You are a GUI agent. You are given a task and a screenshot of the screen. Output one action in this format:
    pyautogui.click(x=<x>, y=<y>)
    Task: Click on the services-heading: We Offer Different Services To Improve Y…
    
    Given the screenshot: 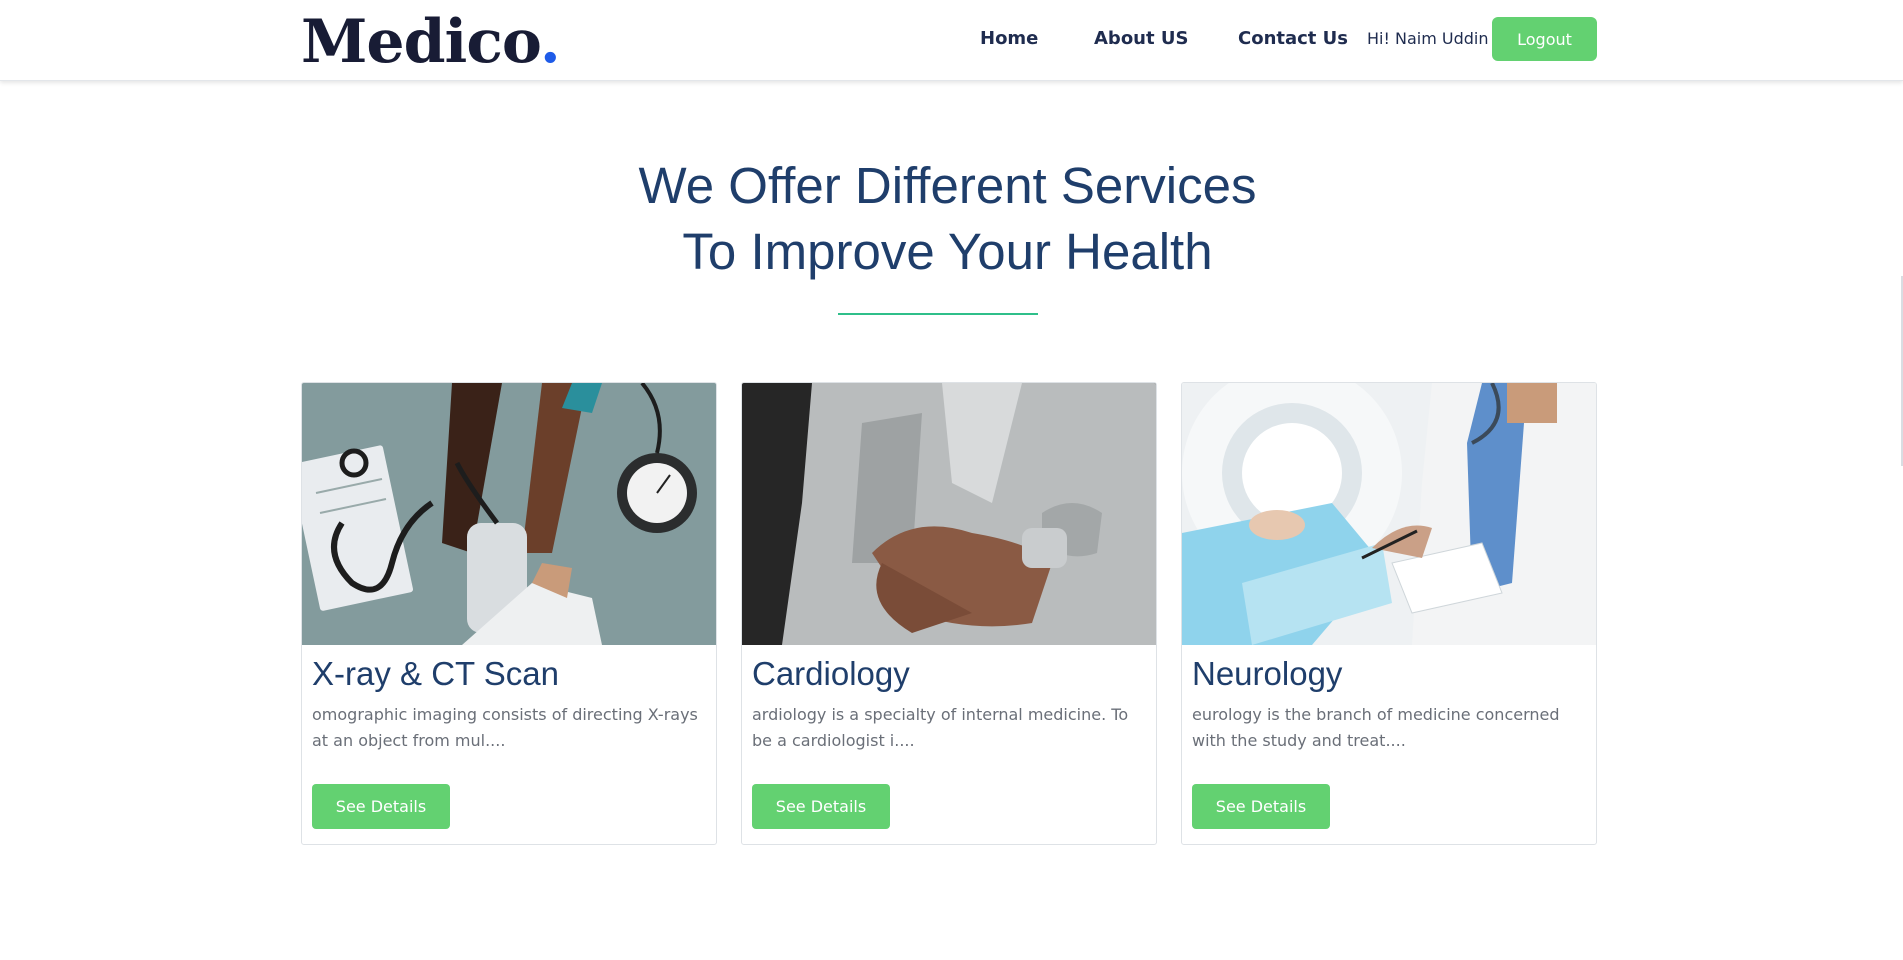 What is the action you would take?
    pyautogui.click(x=947, y=219)
    